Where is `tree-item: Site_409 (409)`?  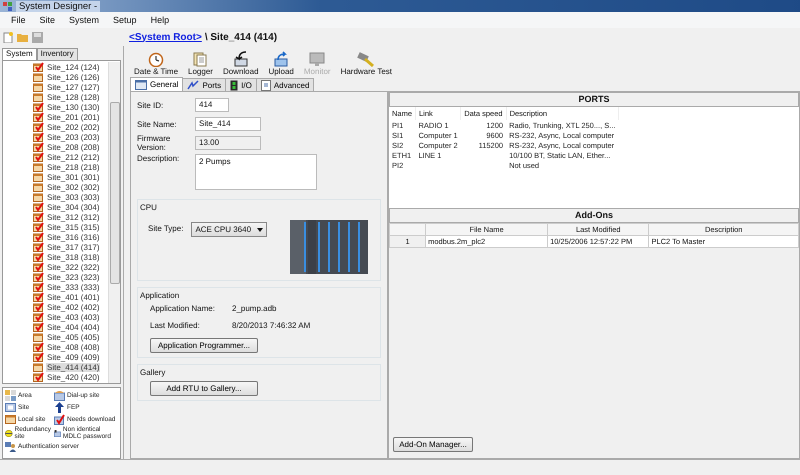 tree-item: Site_409 (409) is located at coordinates (73, 357).